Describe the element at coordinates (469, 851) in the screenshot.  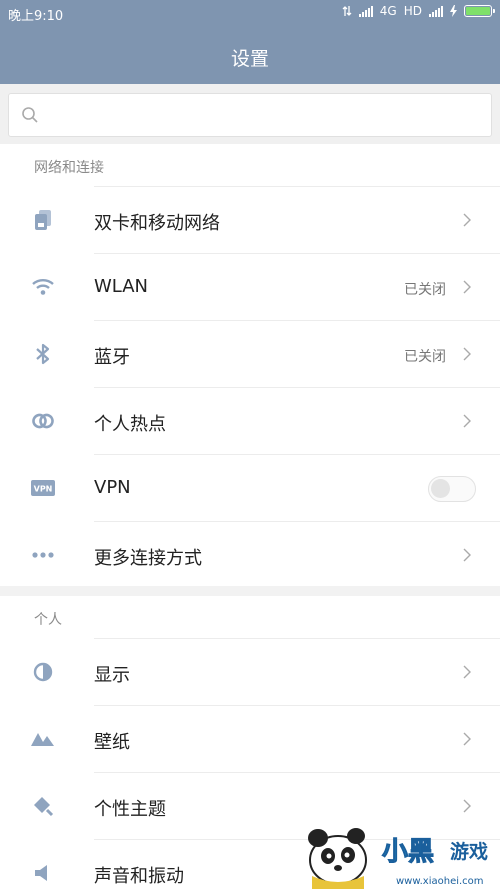
I see `svg-text: 游戏` at that location.